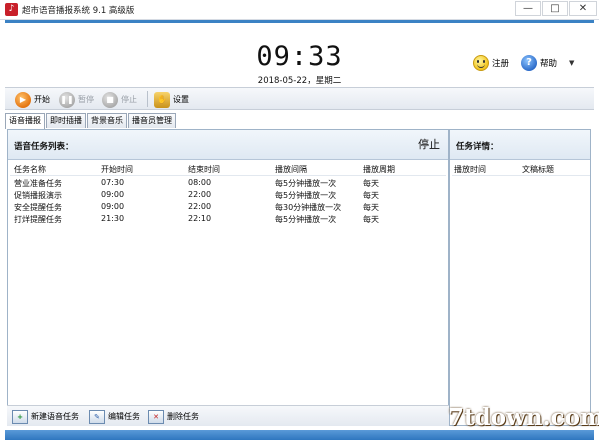 The image size is (599, 447). Describe the element at coordinates (30, 169) in the screenshot. I see `column-header-name: 任务名称` at that location.